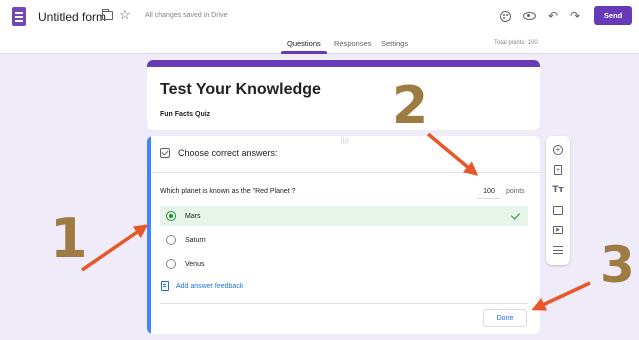 This screenshot has width=639, height=340. I want to click on form-title: Untitled form, so click(72, 17).